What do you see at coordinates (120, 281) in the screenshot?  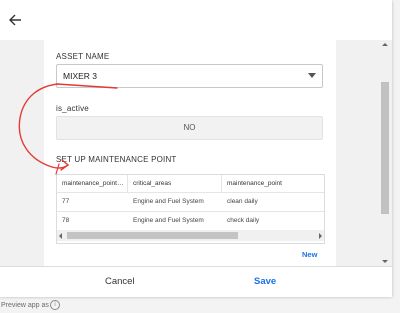 I see `cancel-button: Cancel` at bounding box center [120, 281].